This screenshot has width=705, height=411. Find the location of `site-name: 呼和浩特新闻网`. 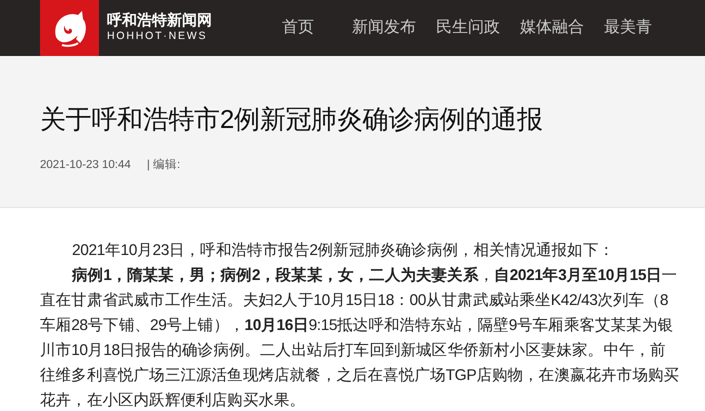

site-name: 呼和浩特新闻网 is located at coordinates (159, 21).